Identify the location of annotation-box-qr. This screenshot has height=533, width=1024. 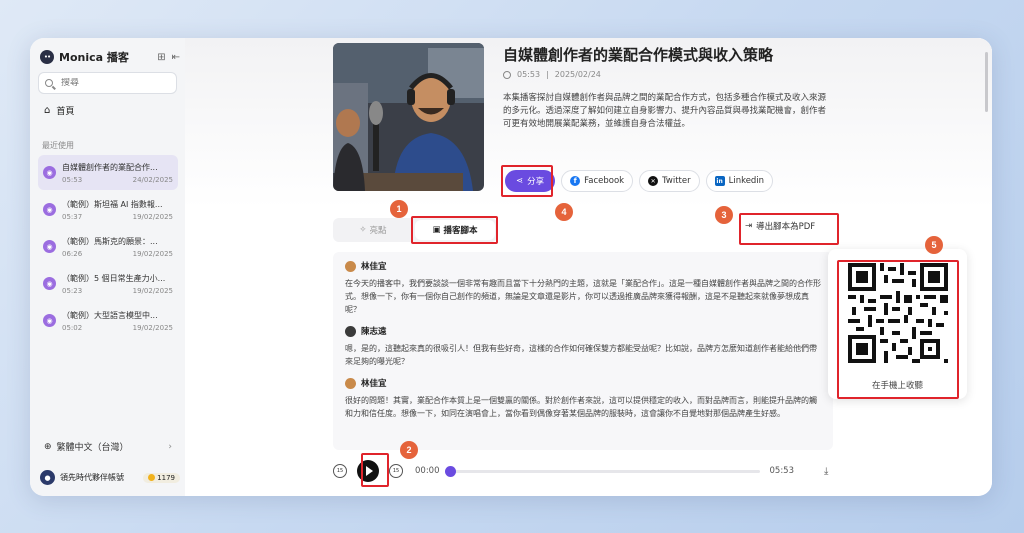
(898, 329).